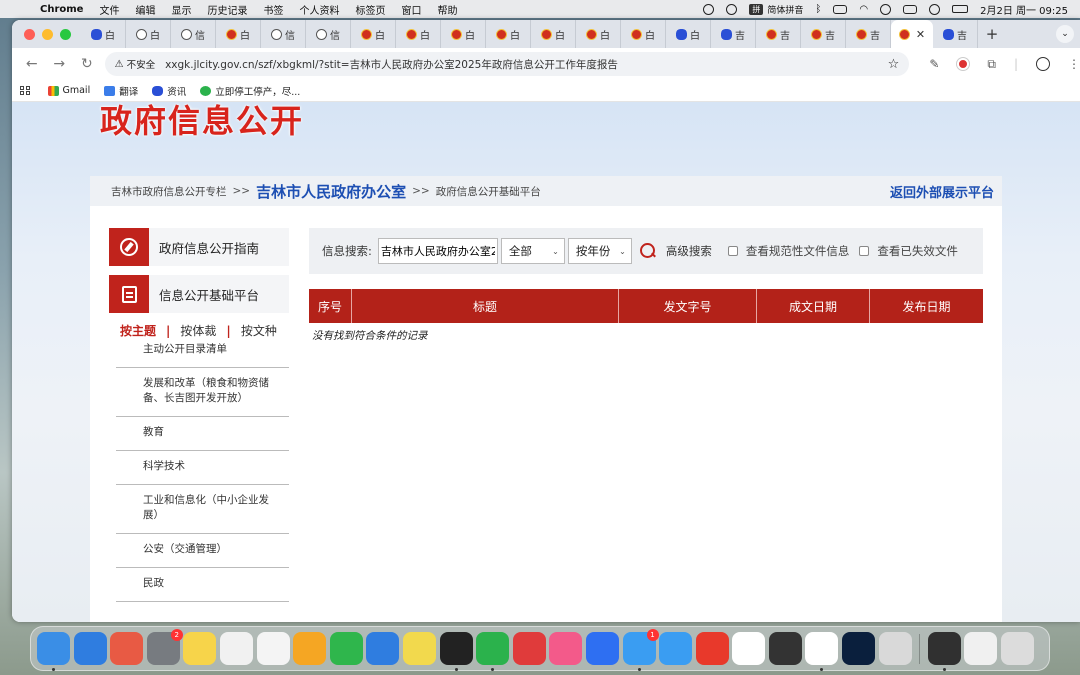  Describe the element at coordinates (749, 648) in the screenshot. I see `dock-baidu-netdisk-icon` at that location.